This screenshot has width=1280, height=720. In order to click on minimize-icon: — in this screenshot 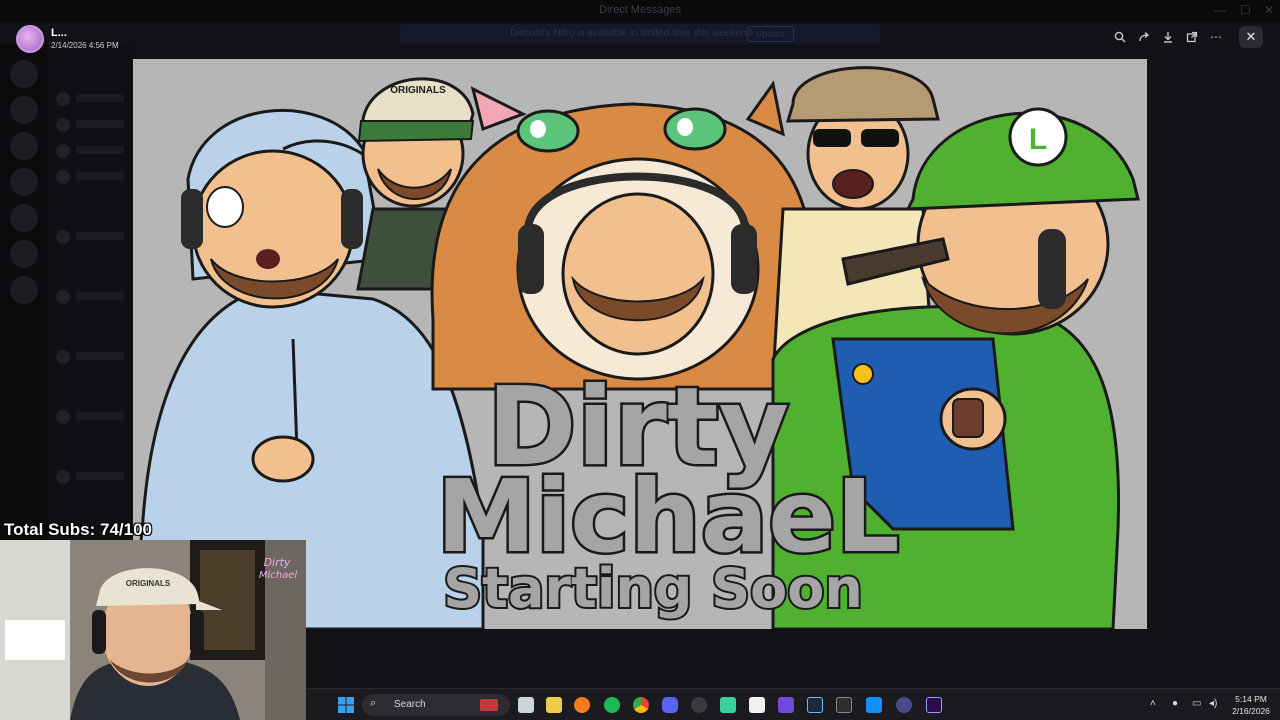, I will do `click(1220, 10)`.